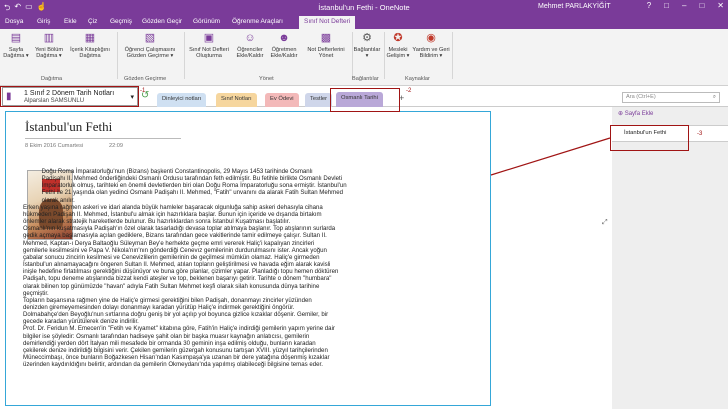  I want to click on search-input: Ara (Ctrl+E) ⌕, so click(671, 97).